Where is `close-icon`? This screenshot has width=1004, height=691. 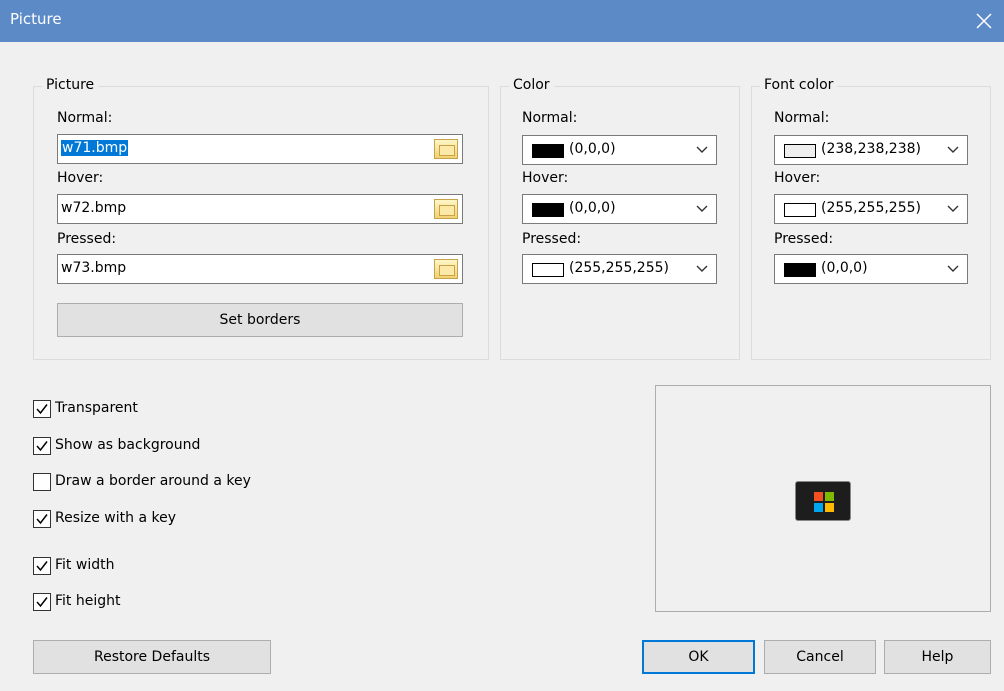
close-icon is located at coordinates (984, 21).